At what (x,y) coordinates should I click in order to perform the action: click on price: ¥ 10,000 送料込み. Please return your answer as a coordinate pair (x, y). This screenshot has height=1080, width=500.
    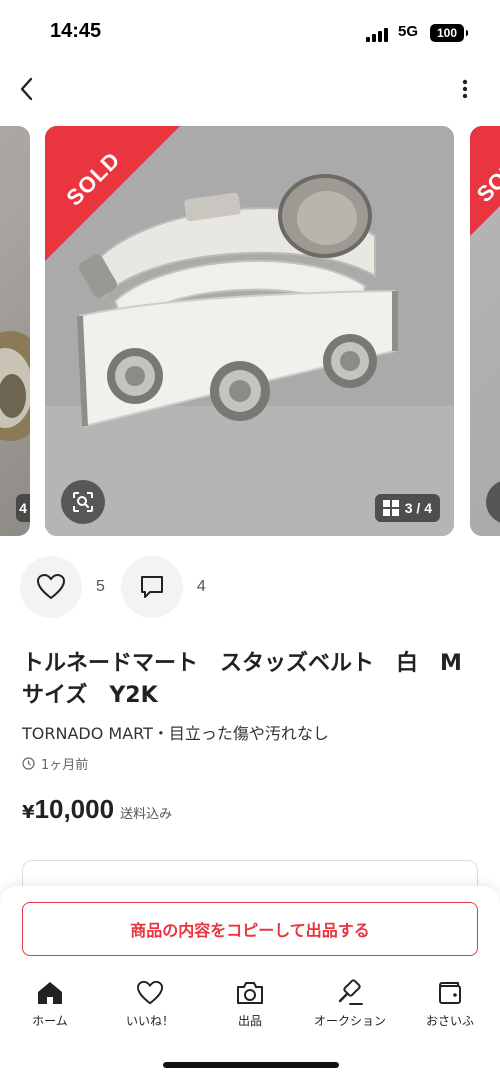
    Looking at the image, I should click on (97, 809).